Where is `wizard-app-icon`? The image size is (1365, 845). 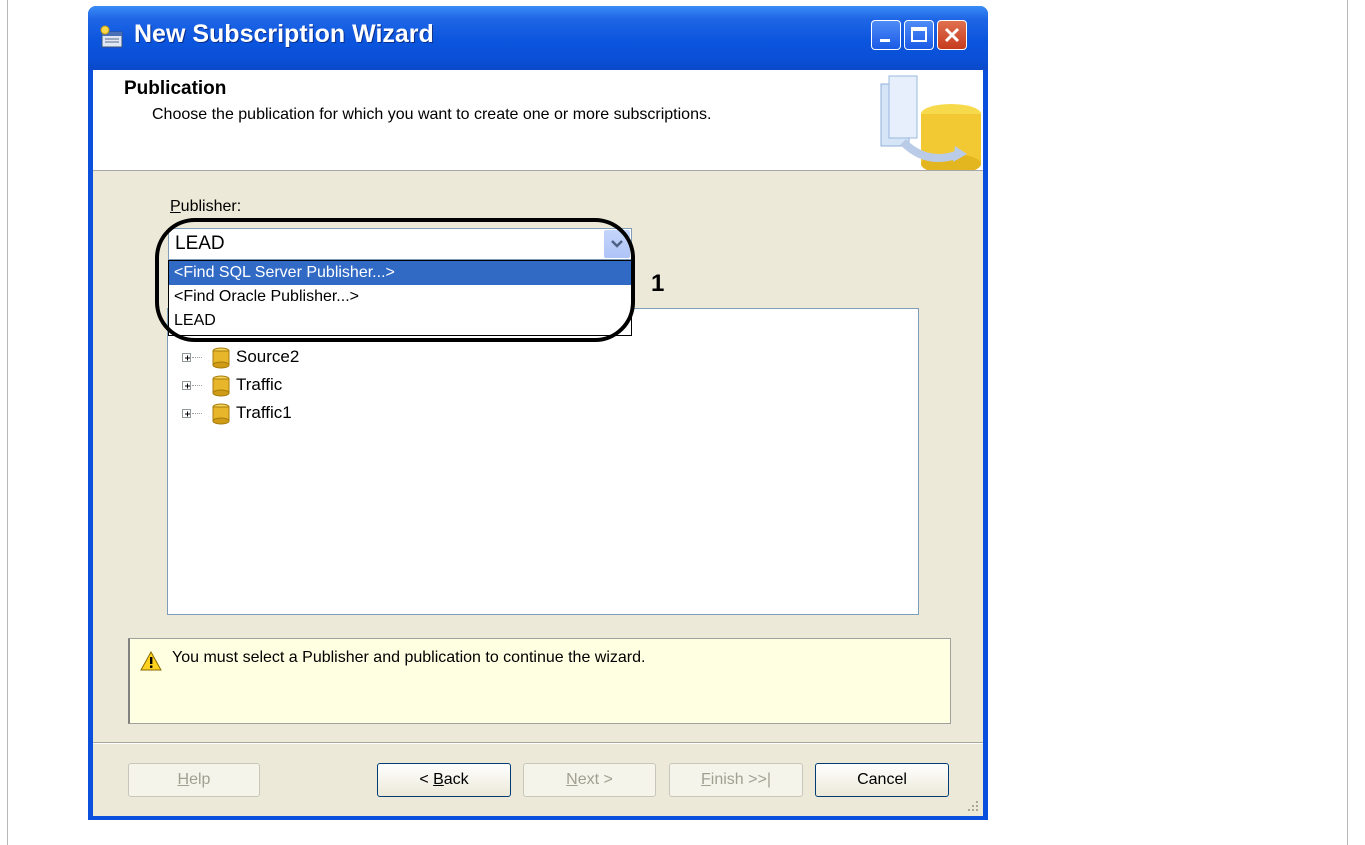
wizard-app-icon is located at coordinates (111, 36).